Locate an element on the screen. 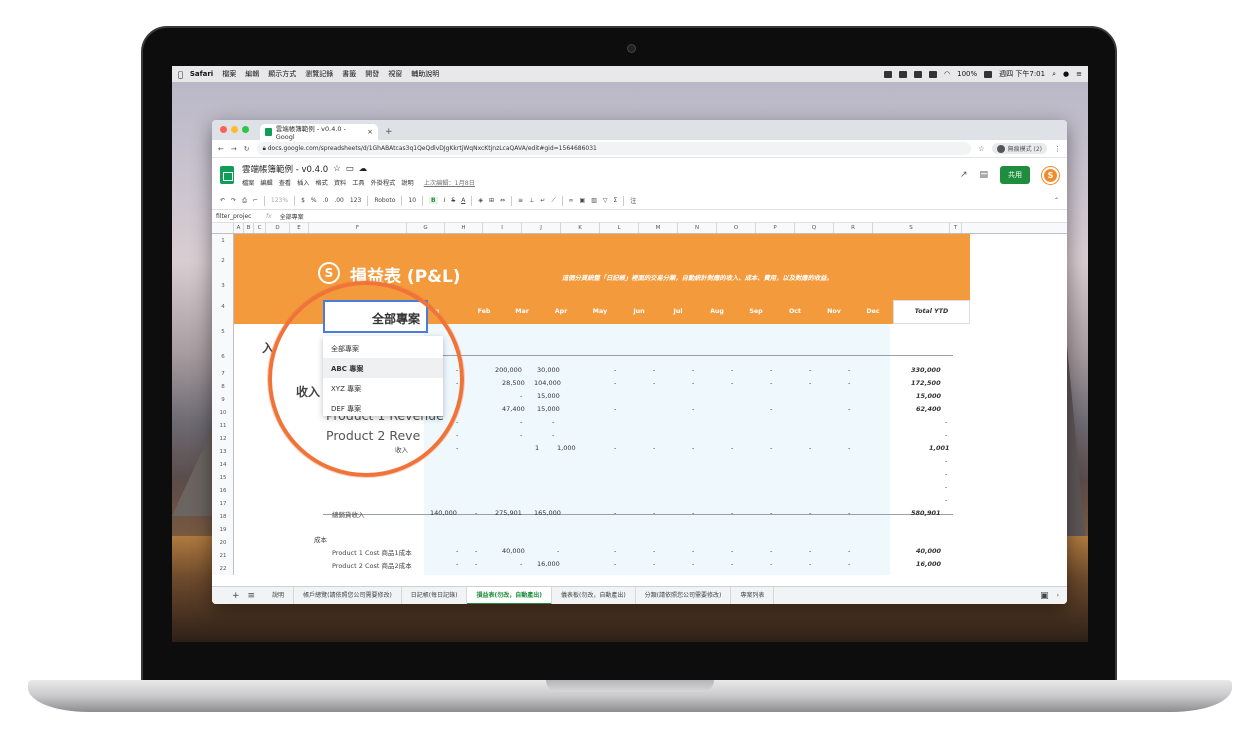 The image size is (1260, 756). spotlight-icon: ⌕ is located at coordinates (1054, 74).